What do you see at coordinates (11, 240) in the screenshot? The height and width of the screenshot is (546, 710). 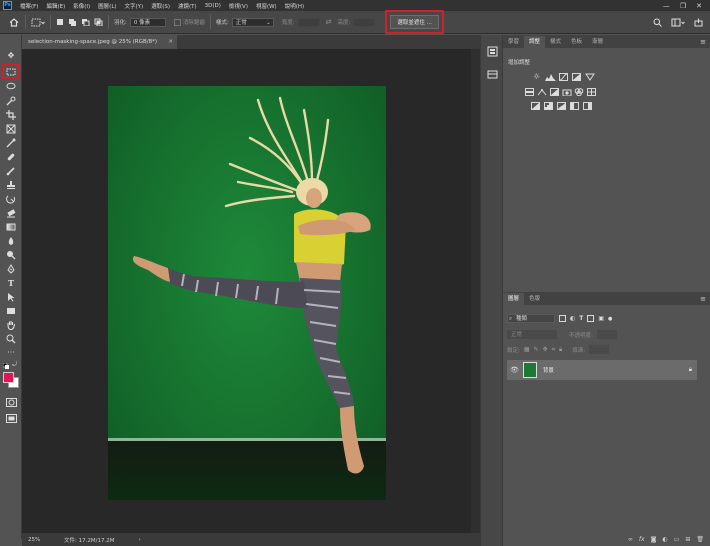 I see `blur-tool-icon` at bounding box center [11, 240].